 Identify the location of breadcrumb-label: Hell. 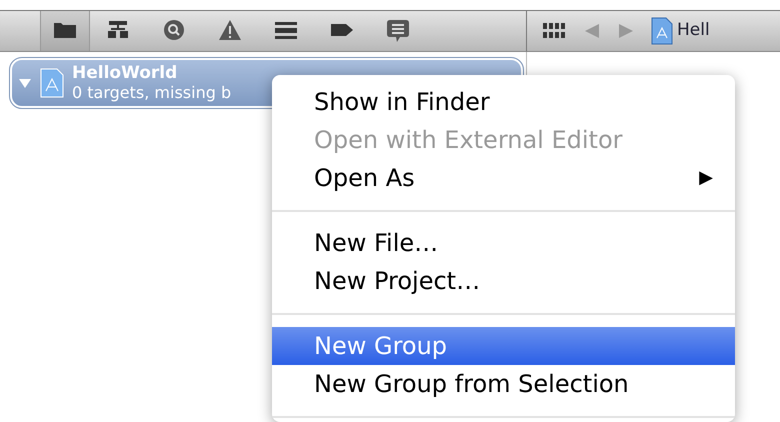
(693, 31).